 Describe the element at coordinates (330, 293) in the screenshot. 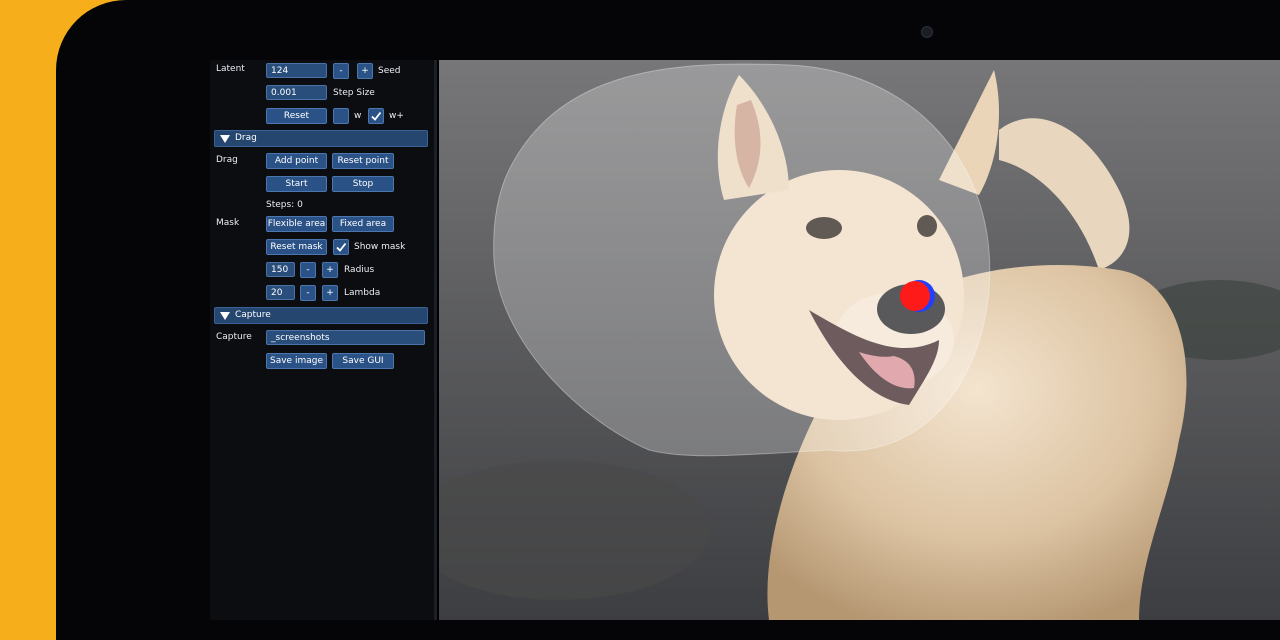

I see `lambda-increment-button: +` at that location.